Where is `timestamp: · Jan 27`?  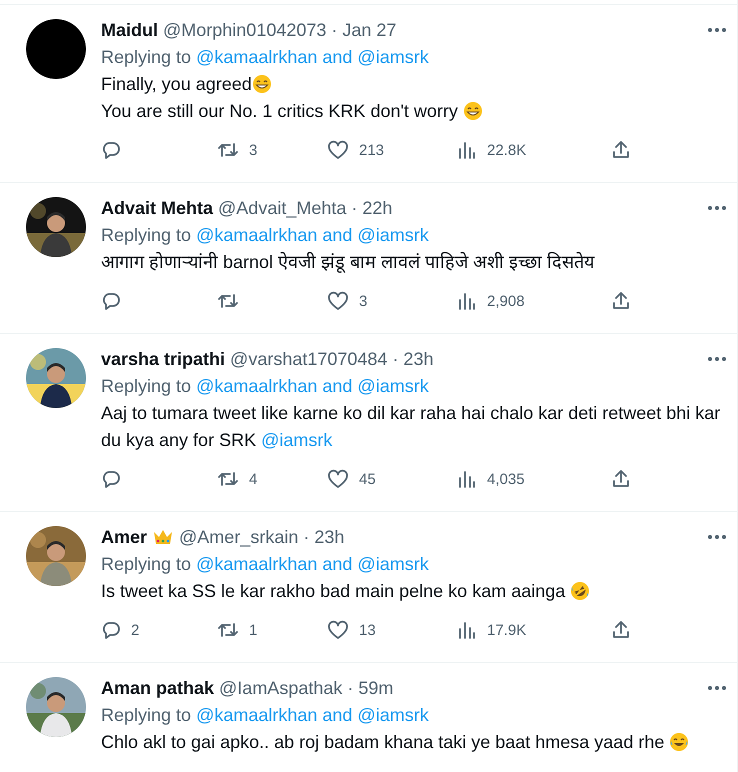
timestamp: · Jan 27 is located at coordinates (363, 30).